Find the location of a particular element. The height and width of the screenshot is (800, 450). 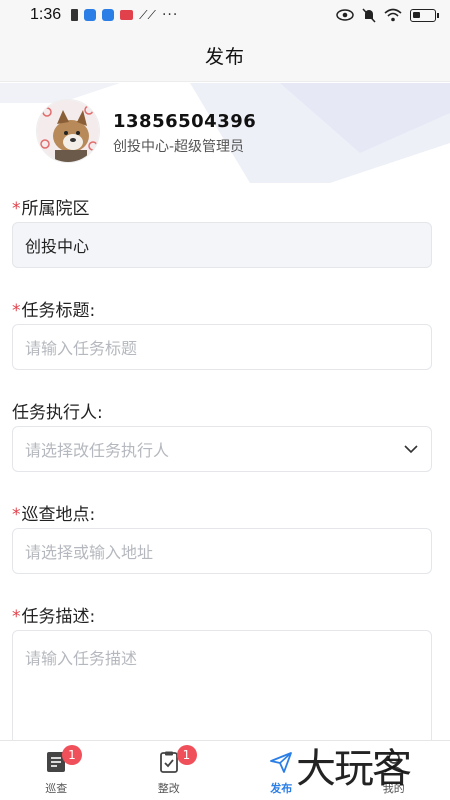

status-bar: 1:36 ⟋⟋ ··· is located at coordinates (225, 15).